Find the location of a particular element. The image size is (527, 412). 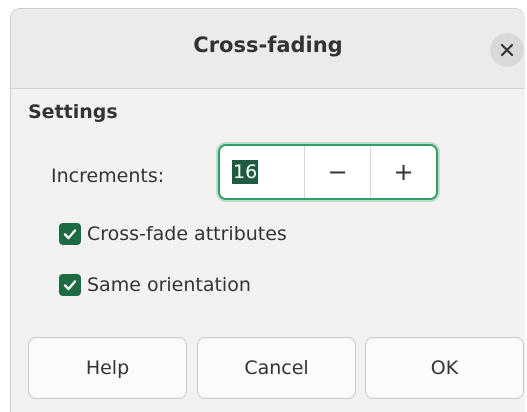

plus-icon: + is located at coordinates (403, 172).